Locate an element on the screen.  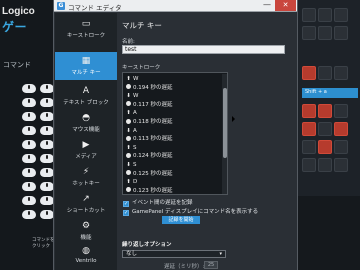
record-delays-checkbox: ✓ is located at coordinates (126, 204).